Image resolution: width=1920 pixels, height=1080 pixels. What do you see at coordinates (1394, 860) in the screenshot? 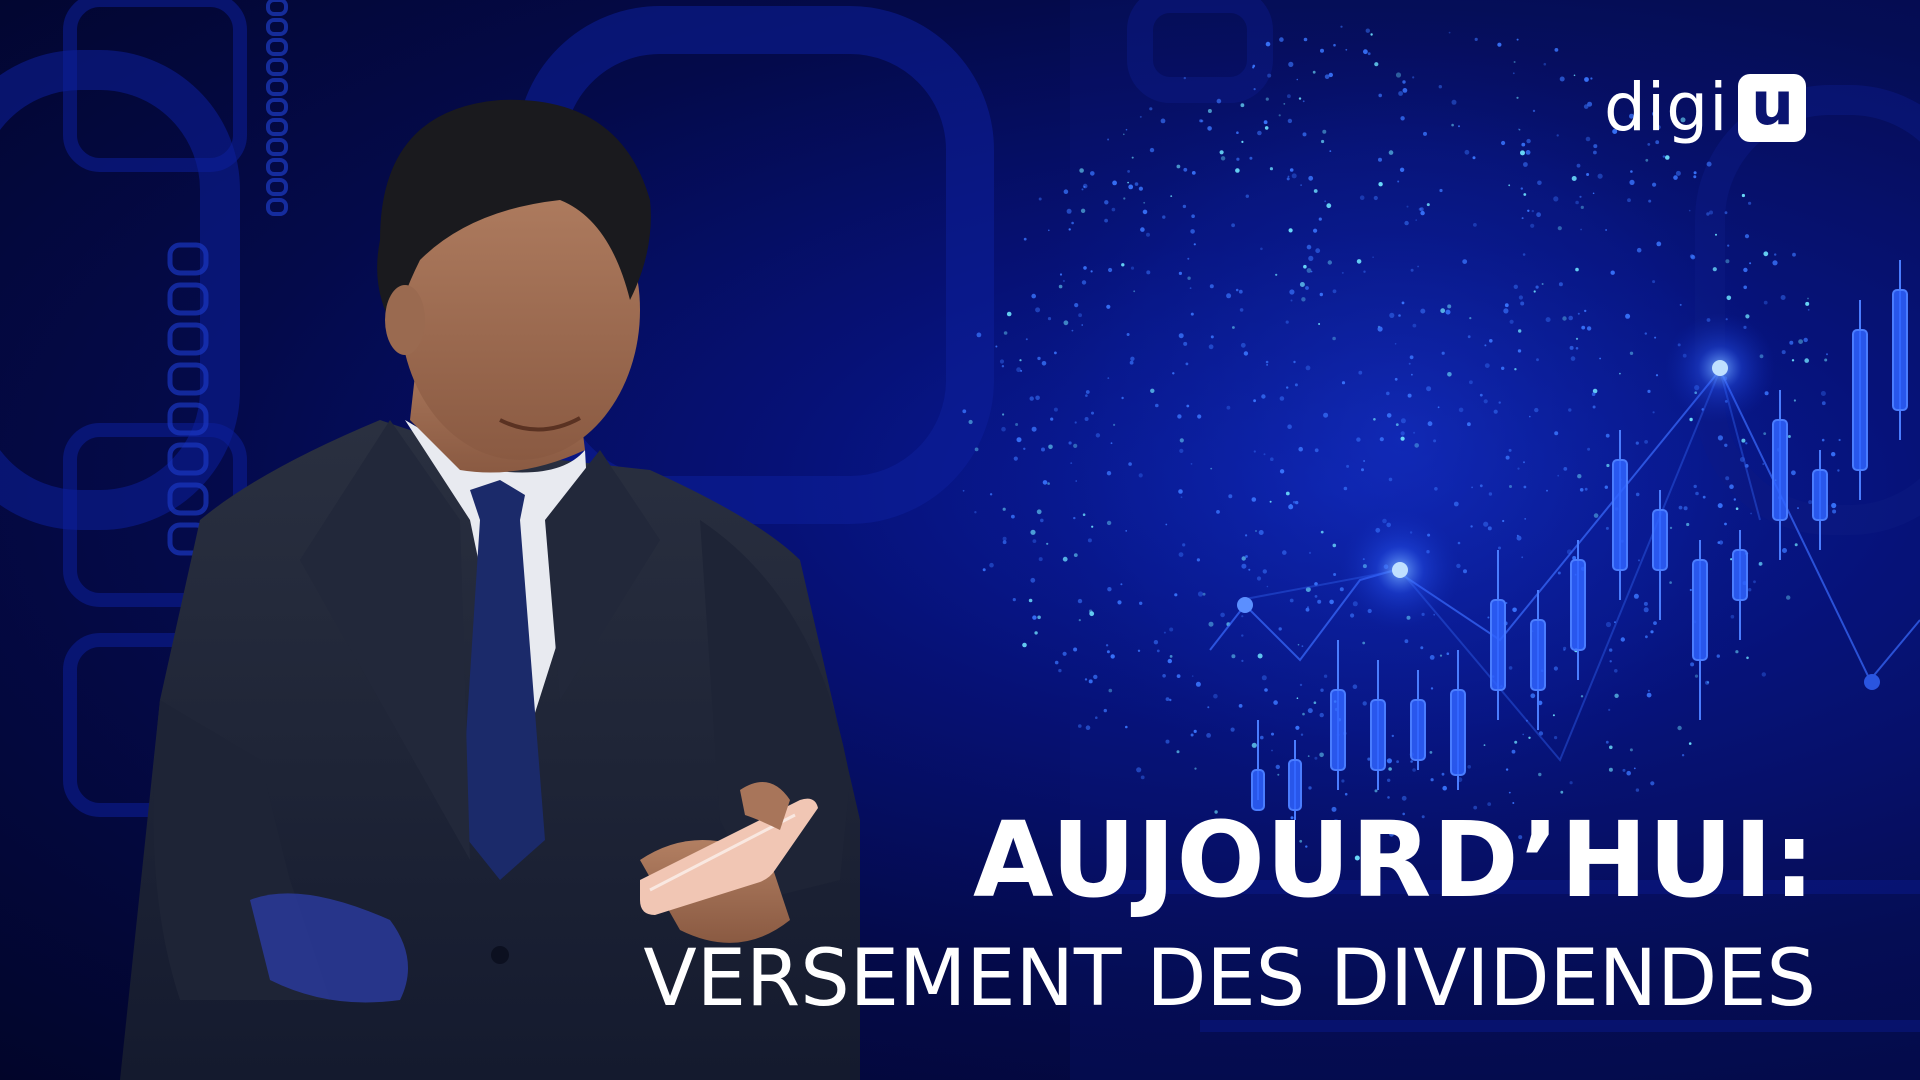
I see `headline: AUJOURD’HUI:` at bounding box center [1394, 860].